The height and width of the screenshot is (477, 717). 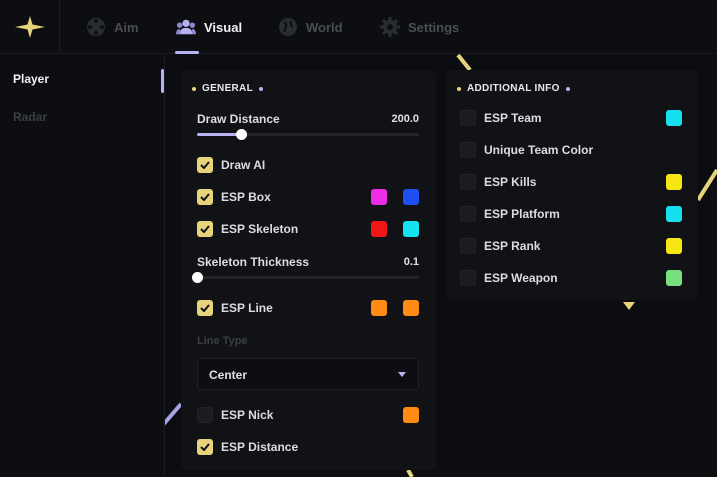 I want to click on users-icon, so click(x=186, y=27).